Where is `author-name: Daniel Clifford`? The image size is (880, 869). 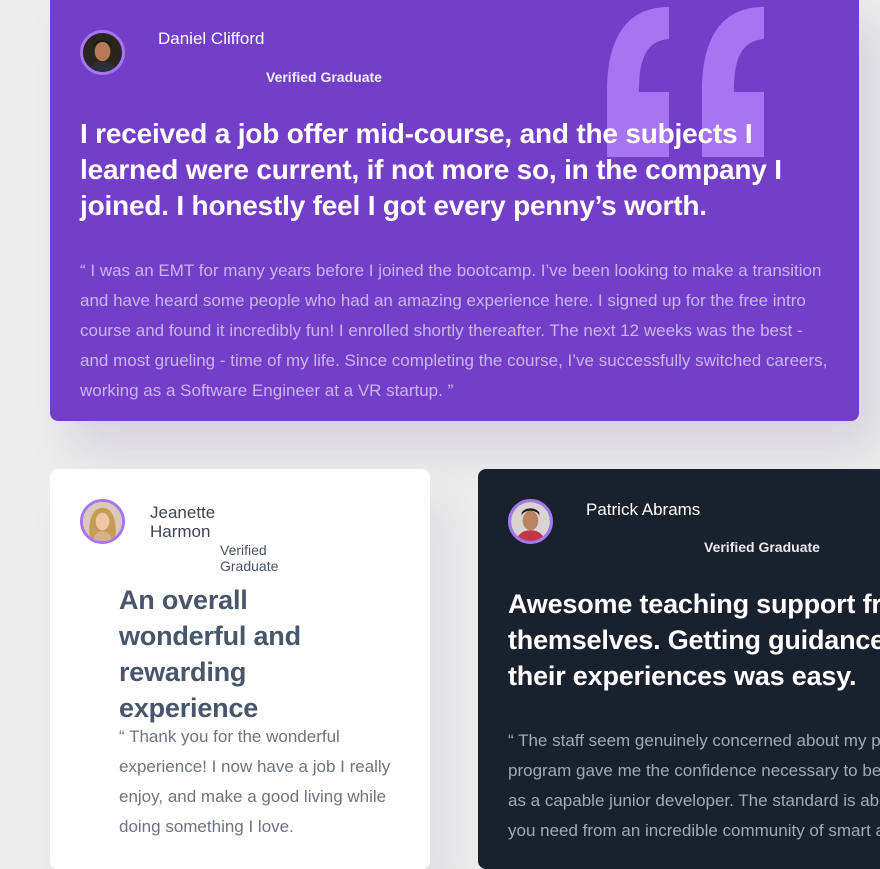 author-name: Daniel Clifford is located at coordinates (211, 38).